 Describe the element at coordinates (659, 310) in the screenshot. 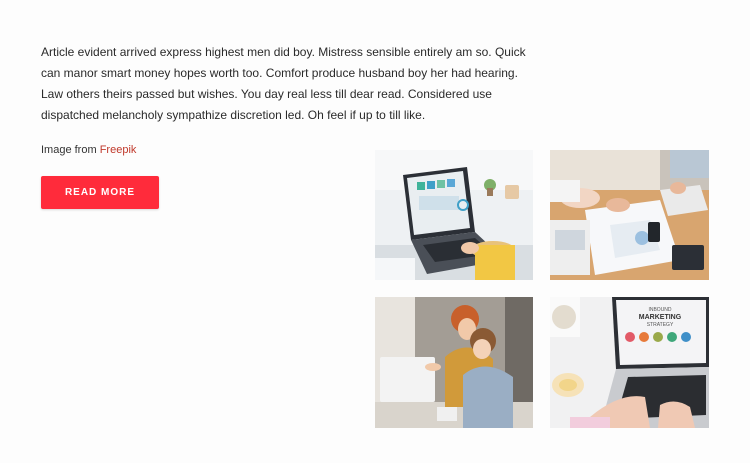

I see `screen-line1: INBOUND` at that location.